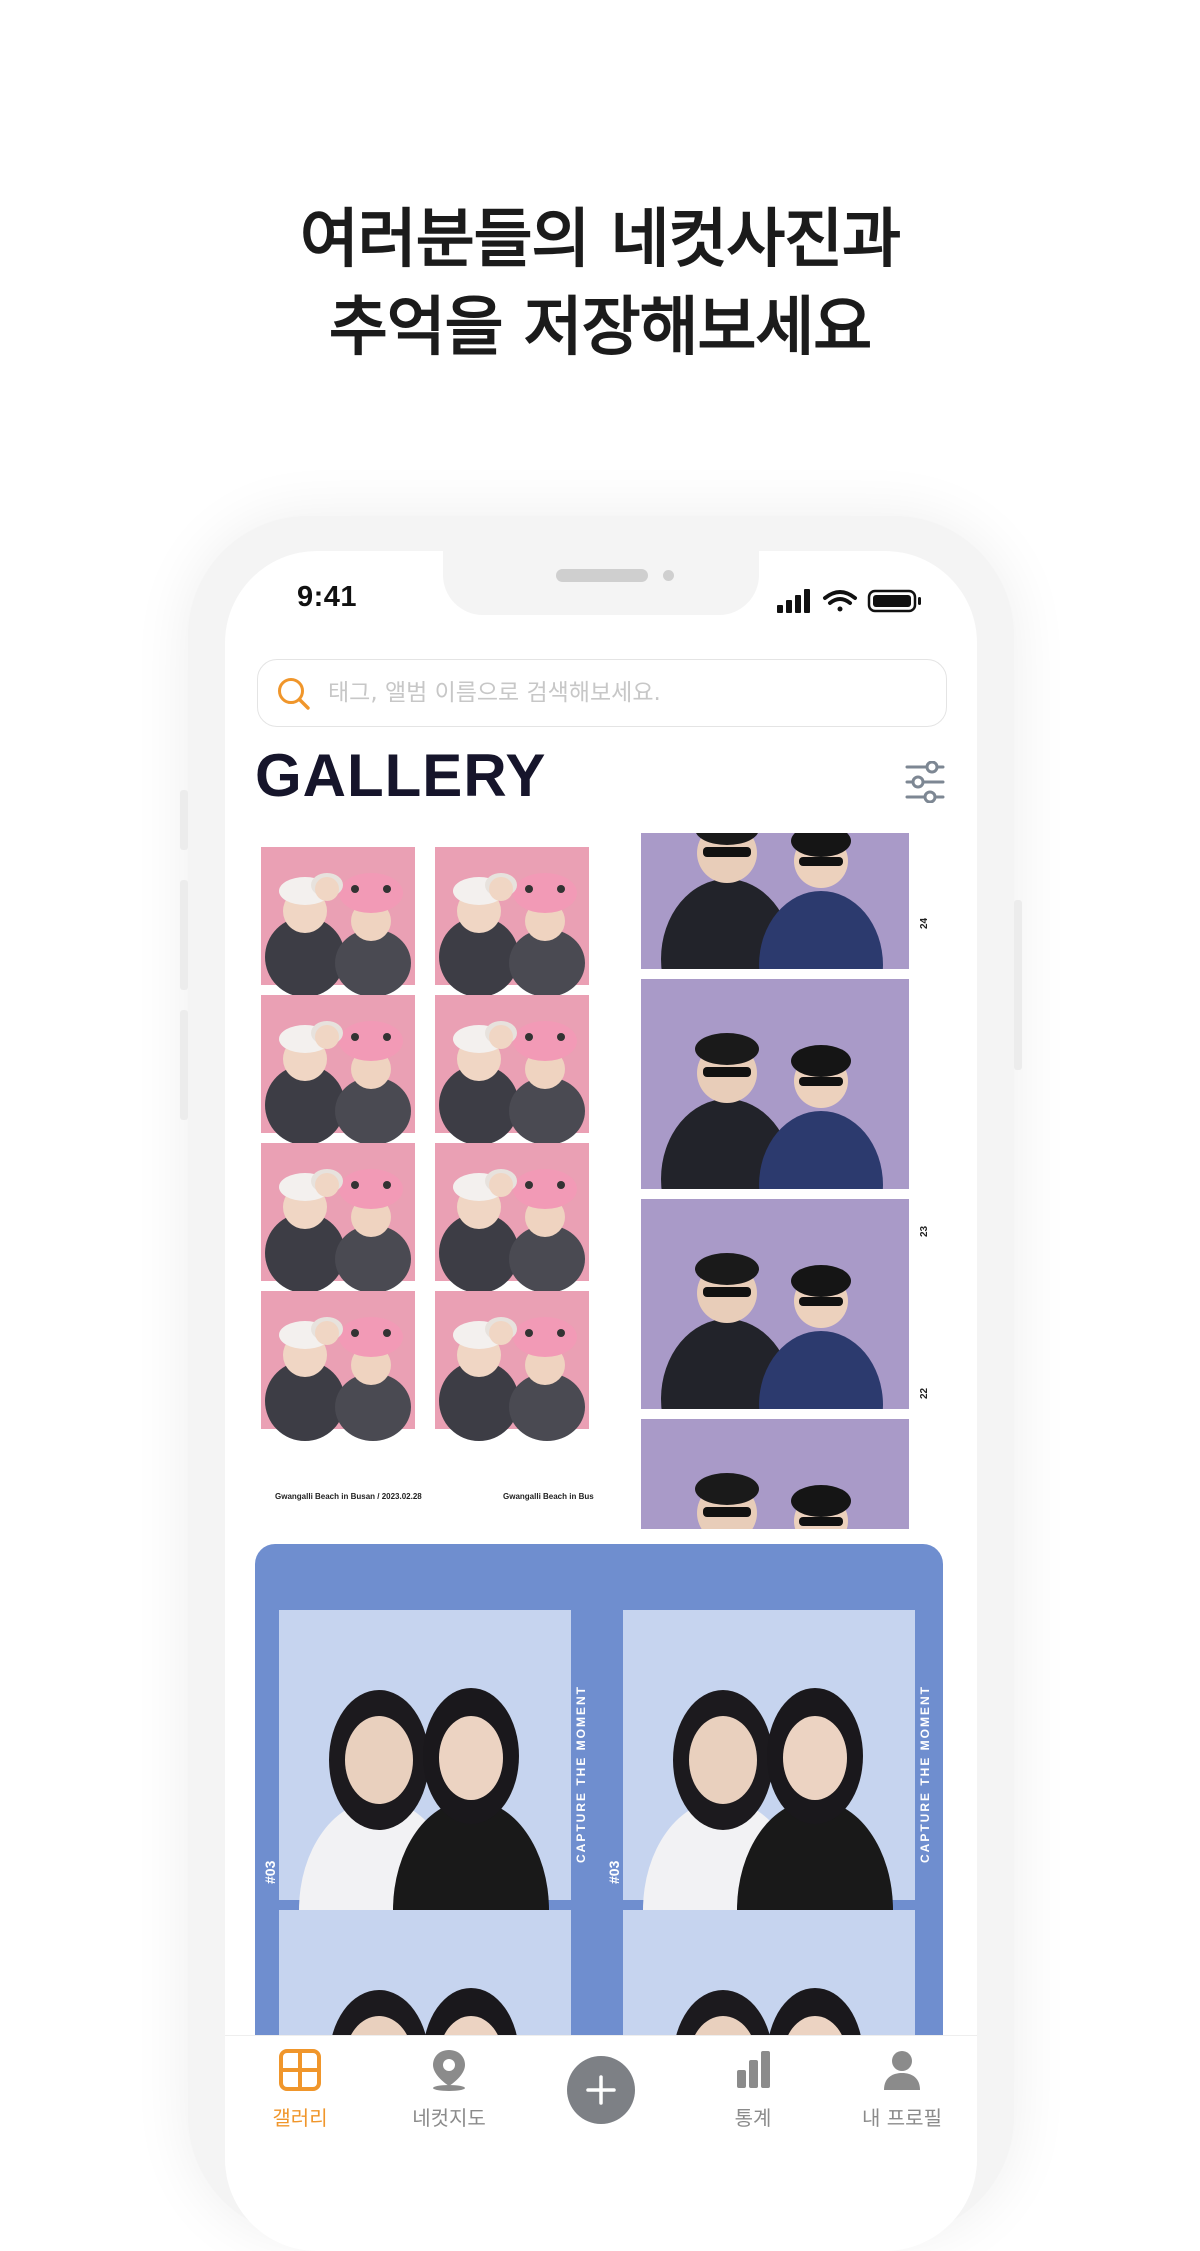  Describe the element at coordinates (327, 597) in the screenshot. I see `status-time: 9:41` at that location.